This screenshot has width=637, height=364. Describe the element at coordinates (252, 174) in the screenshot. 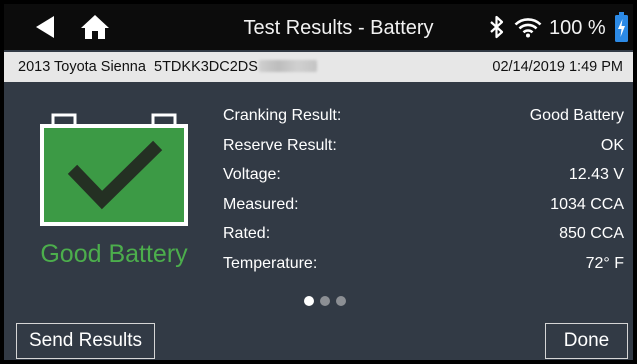

I see `result-label: Voltage:` at that location.